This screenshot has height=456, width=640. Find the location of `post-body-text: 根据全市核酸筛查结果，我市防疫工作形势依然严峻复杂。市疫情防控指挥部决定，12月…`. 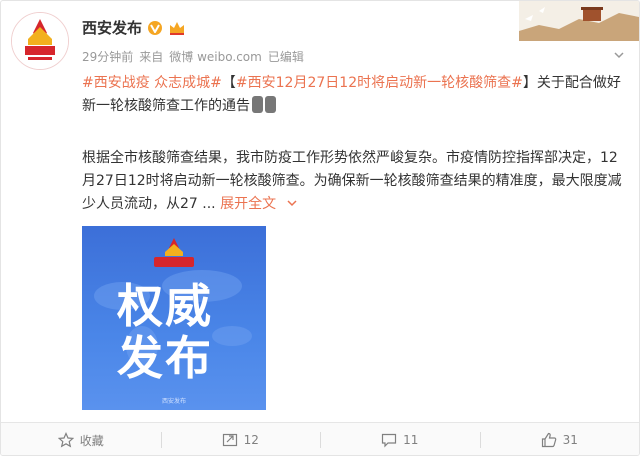

post-body-text: 根据全市核酸筛查结果，我市防疫工作形势依然严峻复杂。市疫情防控指挥部决定，12月… is located at coordinates (352, 181).